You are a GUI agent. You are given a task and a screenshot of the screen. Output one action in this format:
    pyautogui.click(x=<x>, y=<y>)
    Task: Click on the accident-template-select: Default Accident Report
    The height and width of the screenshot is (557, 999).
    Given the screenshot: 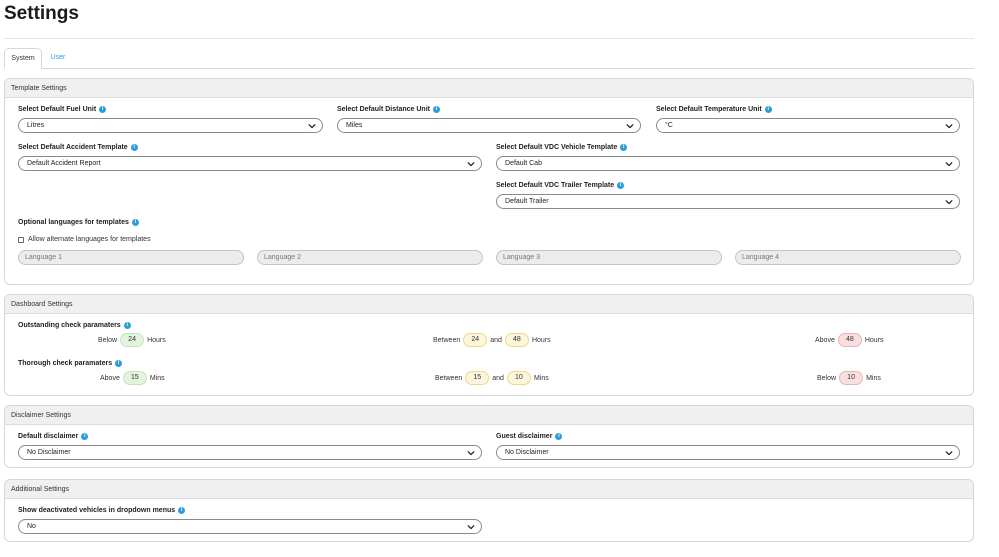 What is the action you would take?
    pyautogui.click(x=250, y=163)
    